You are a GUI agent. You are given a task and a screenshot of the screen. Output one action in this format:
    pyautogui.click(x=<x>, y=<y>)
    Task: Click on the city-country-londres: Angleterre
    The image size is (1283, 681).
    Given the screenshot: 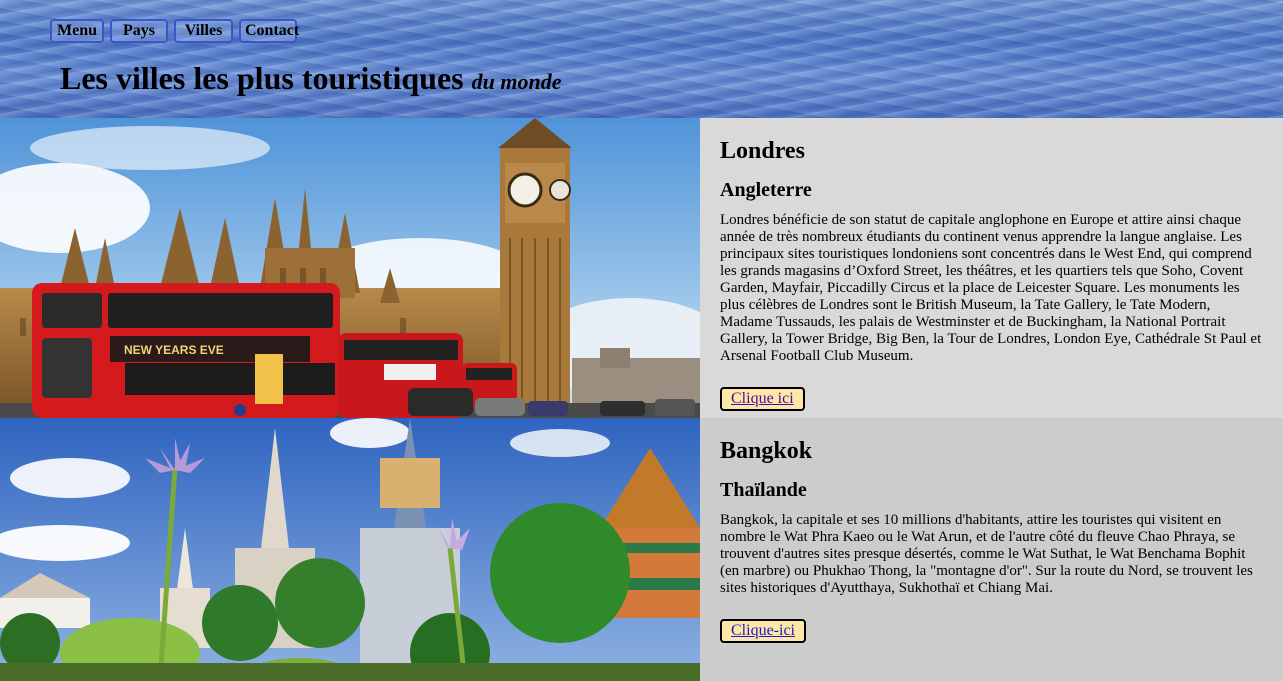 What is the action you would take?
    pyautogui.click(x=766, y=190)
    